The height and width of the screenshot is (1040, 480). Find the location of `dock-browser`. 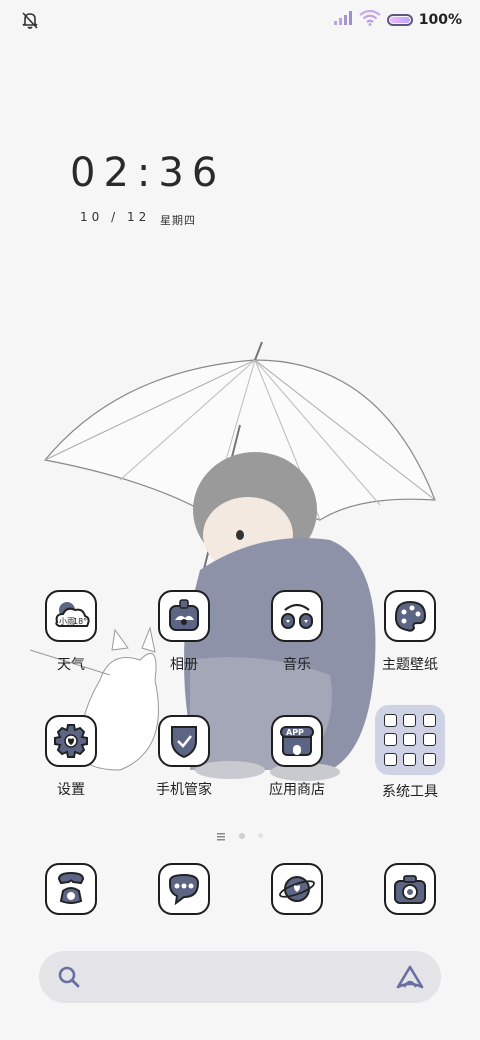

dock-browser is located at coordinates (297, 893).